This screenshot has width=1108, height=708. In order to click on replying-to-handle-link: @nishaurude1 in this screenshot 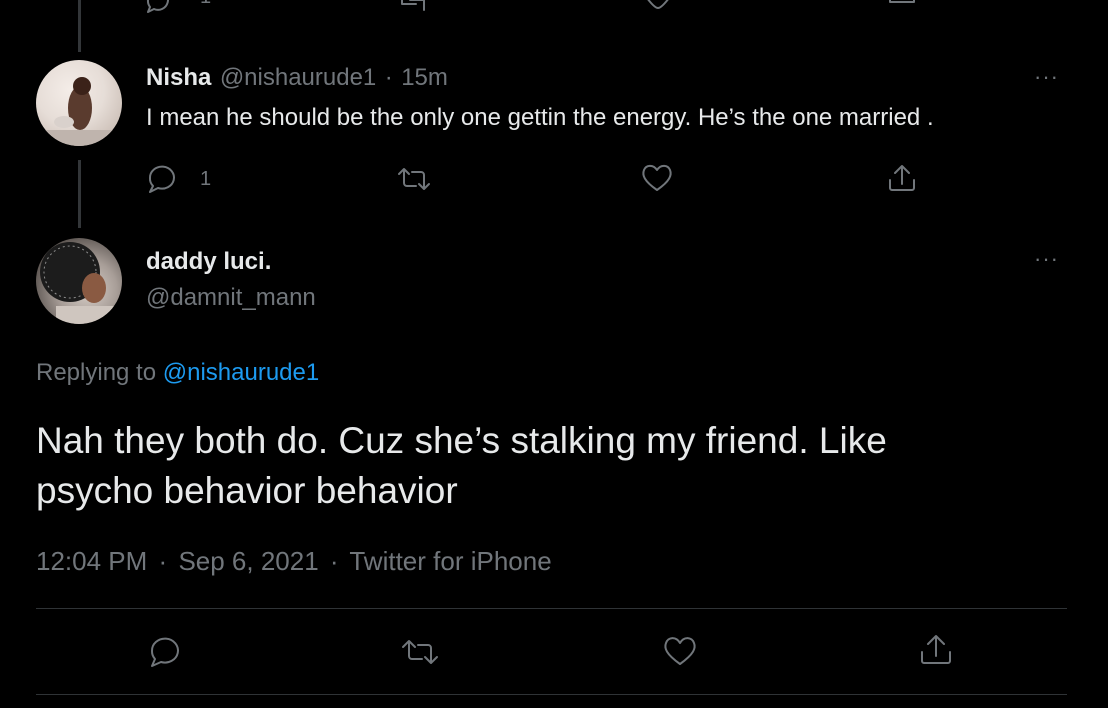, I will do `click(241, 372)`.